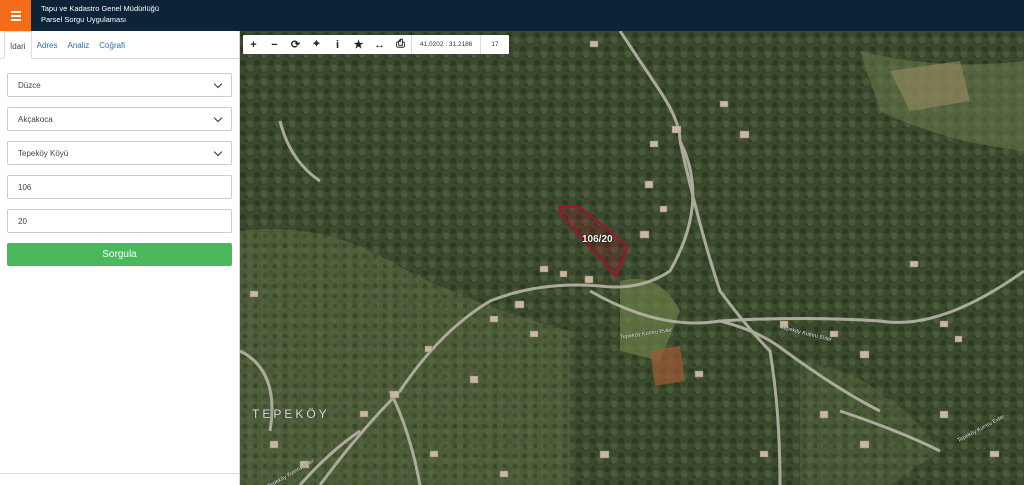 The height and width of the screenshot is (485, 1024). What do you see at coordinates (379, 44) in the screenshot?
I see `measure-icon: ↔` at bounding box center [379, 44].